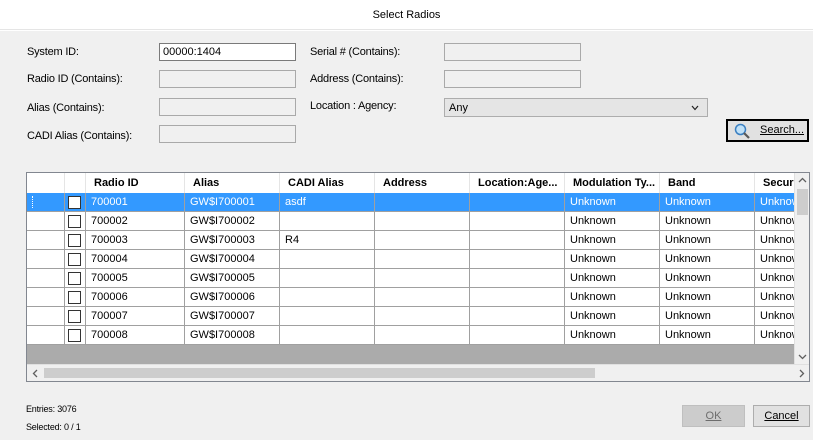 Image resolution: width=813 pixels, height=440 pixels. I want to click on table-row: 700008 GW$I700008 Unknown Unknown Unknow, so click(412, 335).